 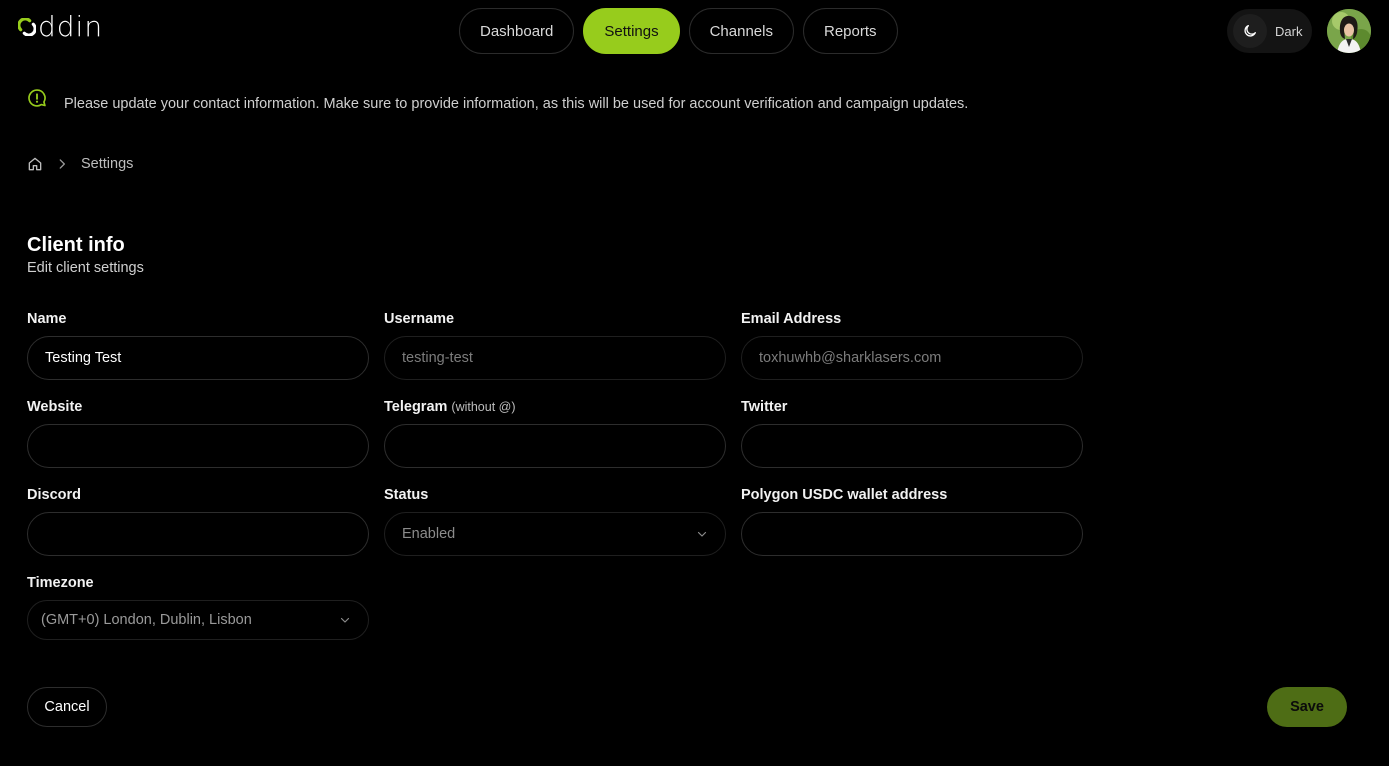 What do you see at coordinates (1307, 707) in the screenshot?
I see `save-button: Save` at bounding box center [1307, 707].